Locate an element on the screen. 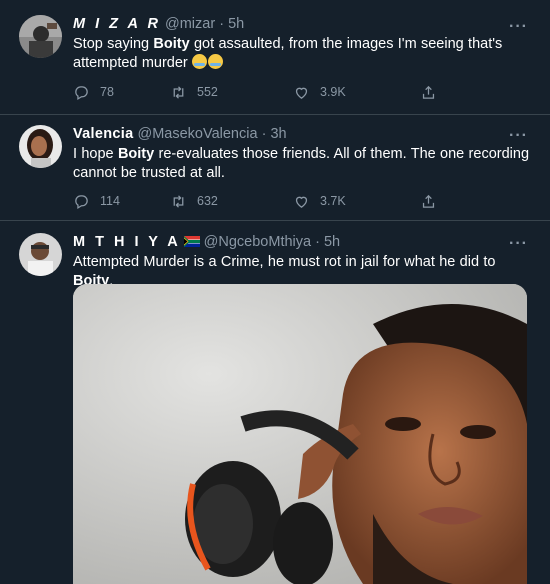  like-count: 3.9K is located at coordinates (333, 92).